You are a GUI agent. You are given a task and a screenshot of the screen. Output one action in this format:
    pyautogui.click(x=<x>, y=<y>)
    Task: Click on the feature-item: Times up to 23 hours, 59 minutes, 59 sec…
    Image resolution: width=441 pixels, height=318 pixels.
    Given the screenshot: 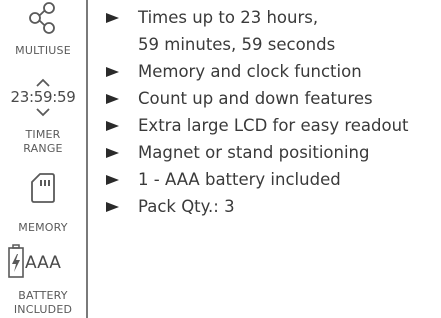 What is the action you would take?
    pyautogui.click(x=256, y=31)
    